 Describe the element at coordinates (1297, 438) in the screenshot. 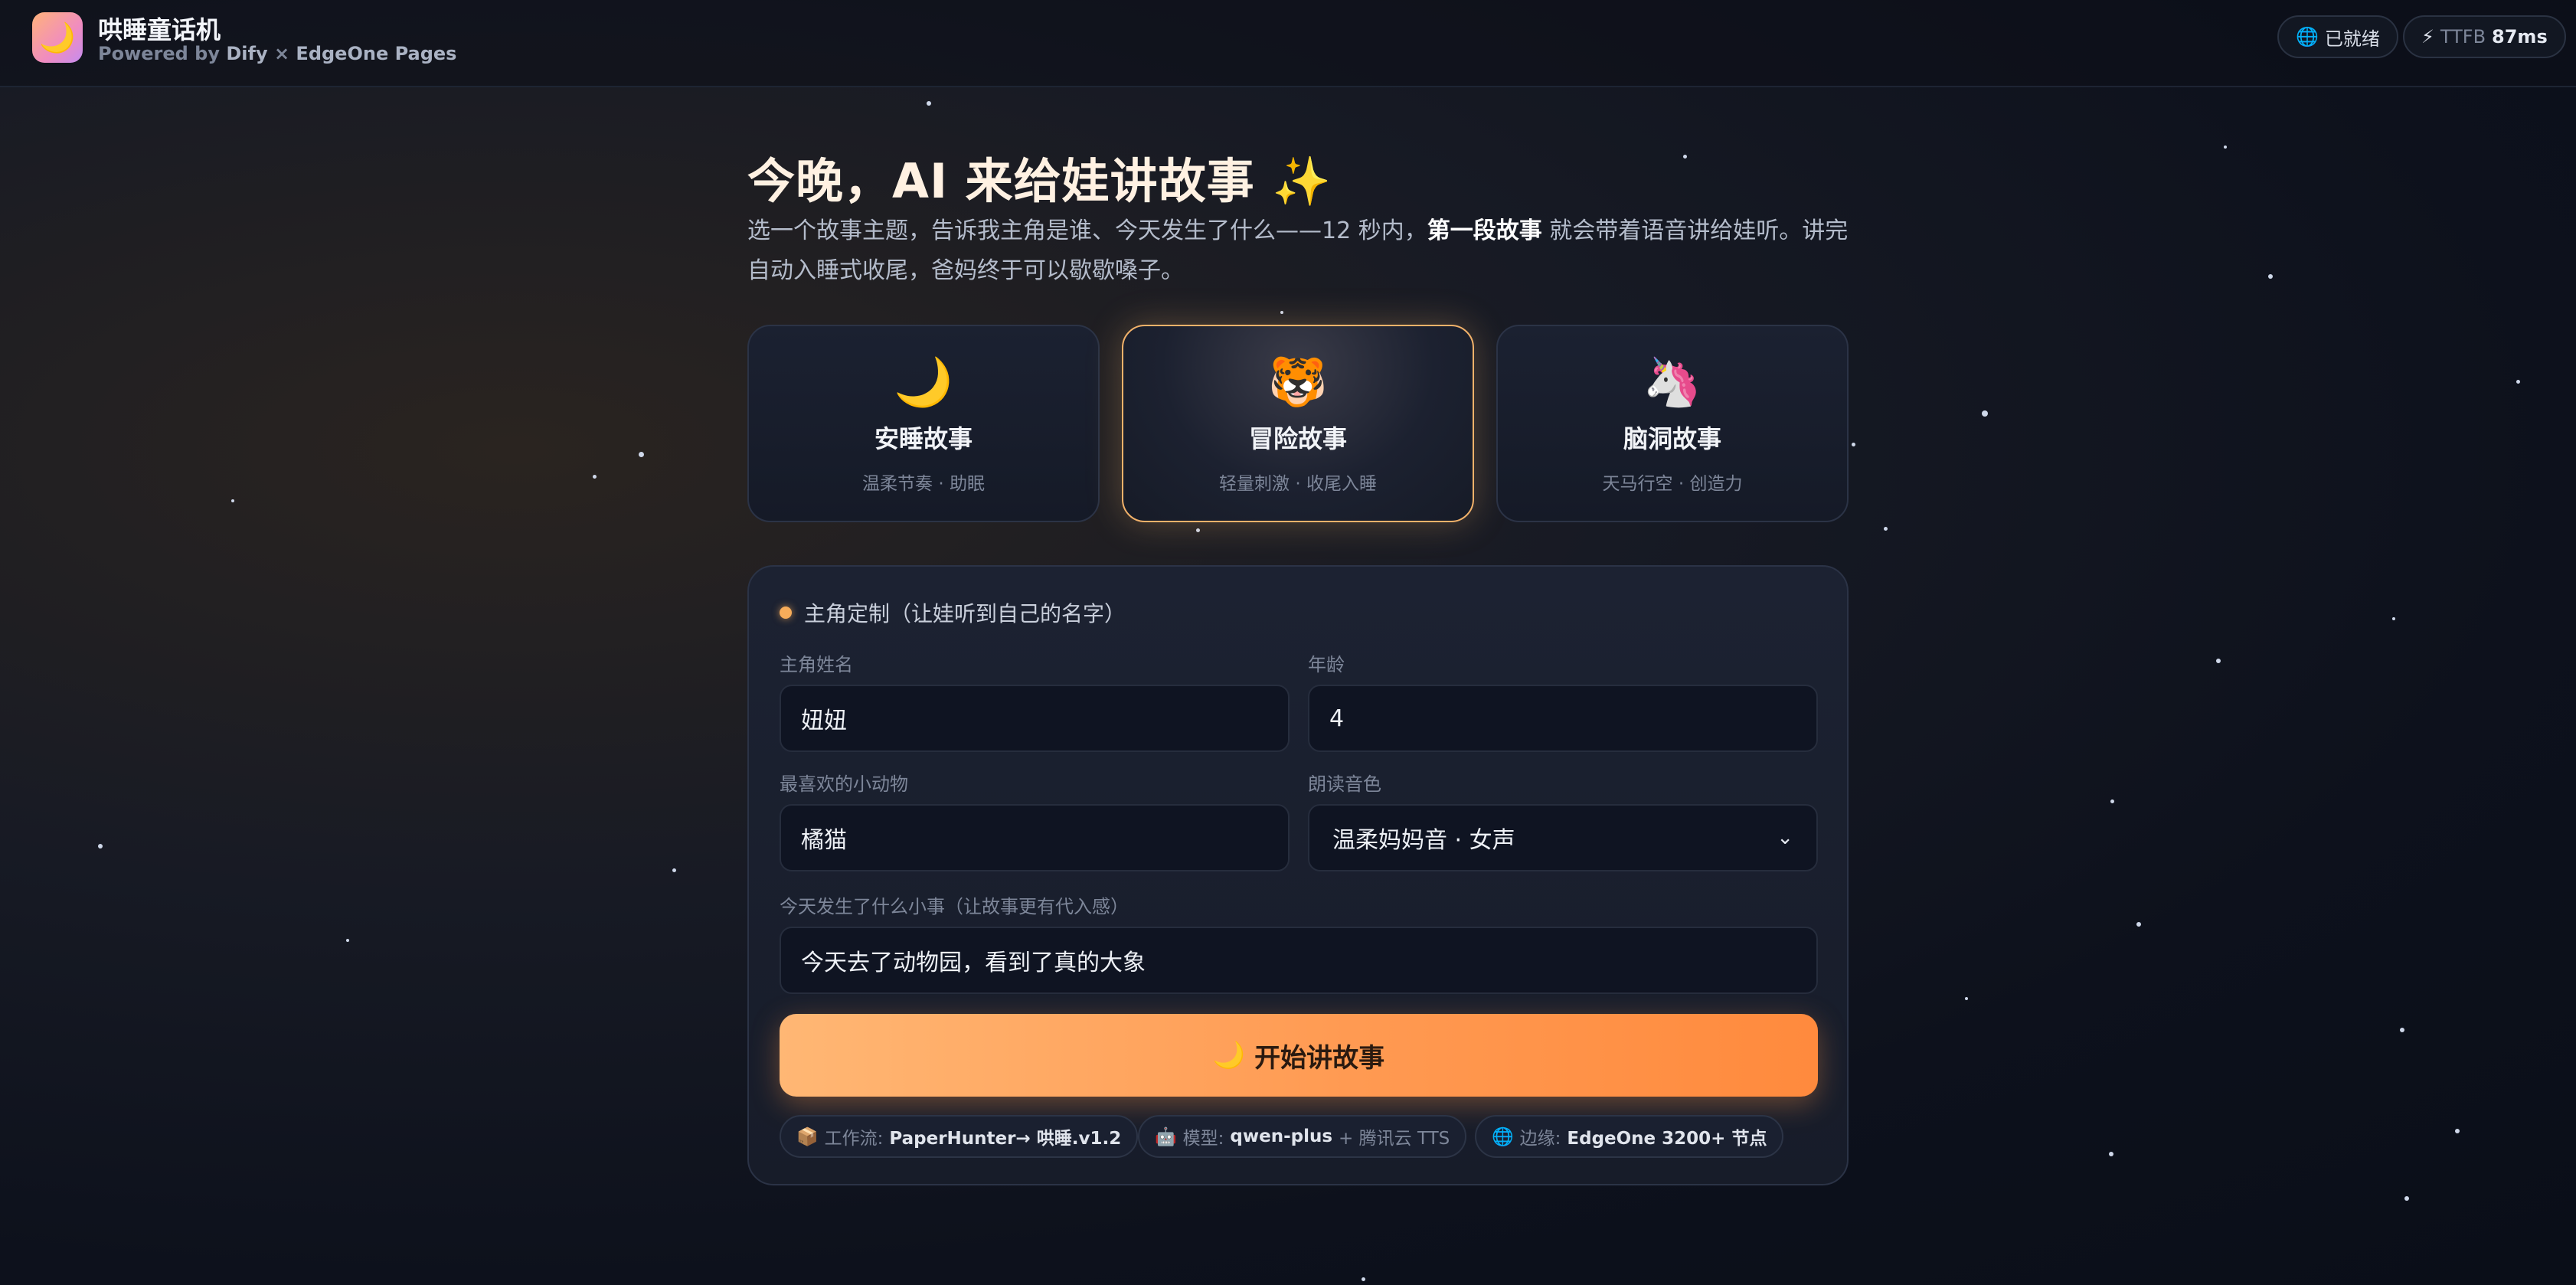

I see `theme-title: 冒险故事` at that location.